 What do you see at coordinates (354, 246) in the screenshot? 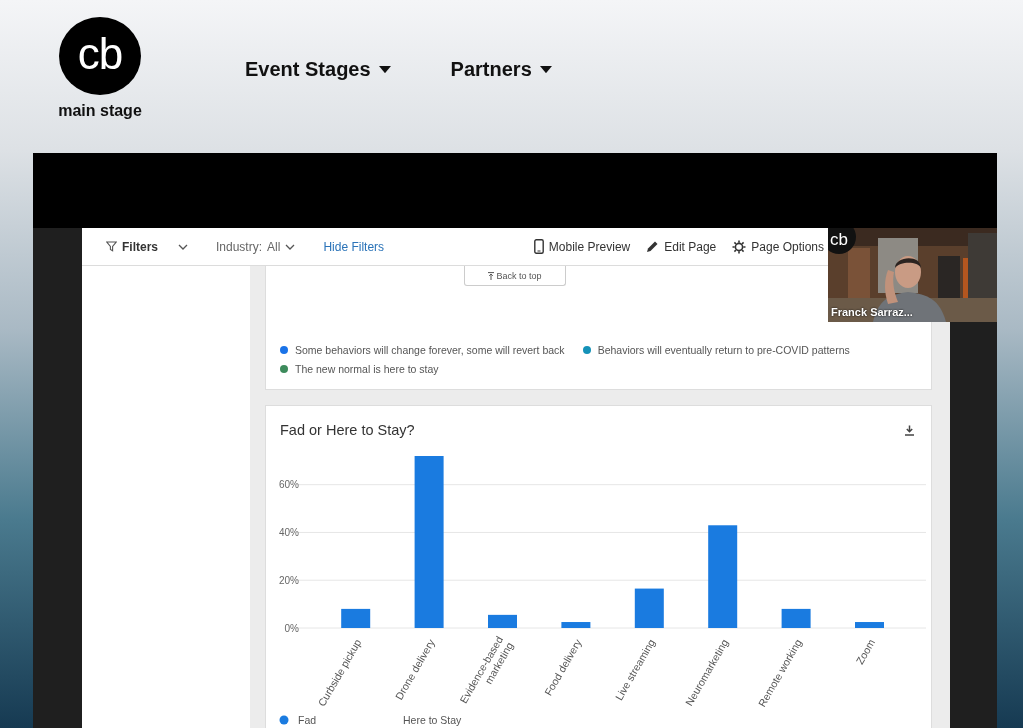
I see `hide-filters-link: Hide Filters` at bounding box center [354, 246].